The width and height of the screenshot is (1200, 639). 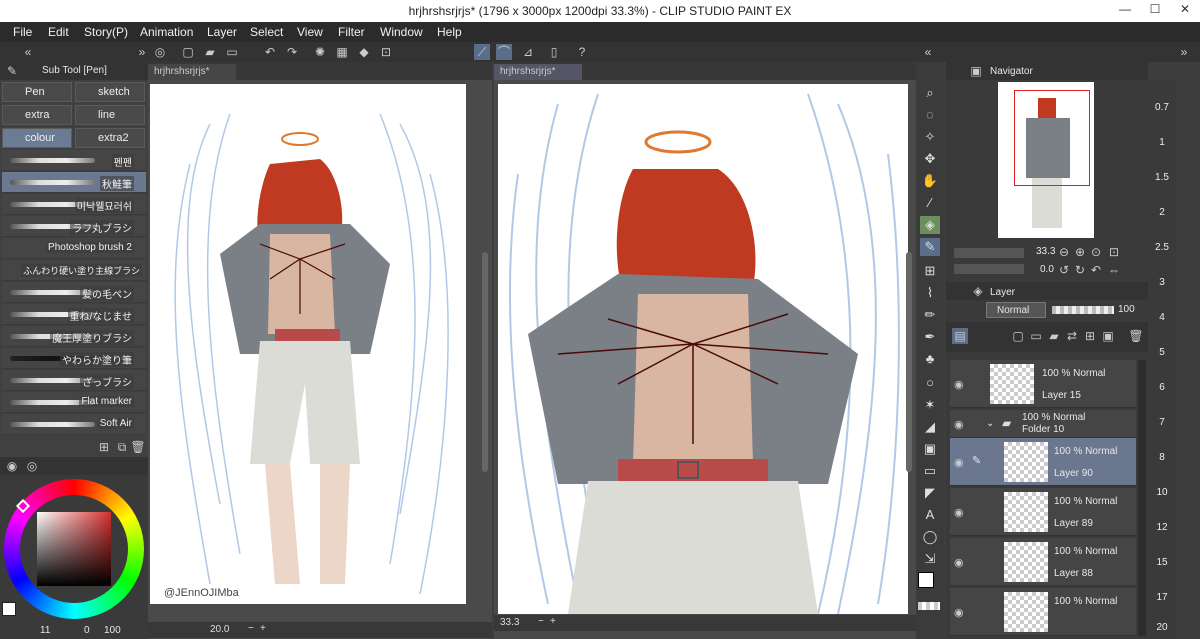 What do you see at coordinates (930, 315) in the screenshot?
I see `pencil-tool-icon: ✏` at bounding box center [930, 315].